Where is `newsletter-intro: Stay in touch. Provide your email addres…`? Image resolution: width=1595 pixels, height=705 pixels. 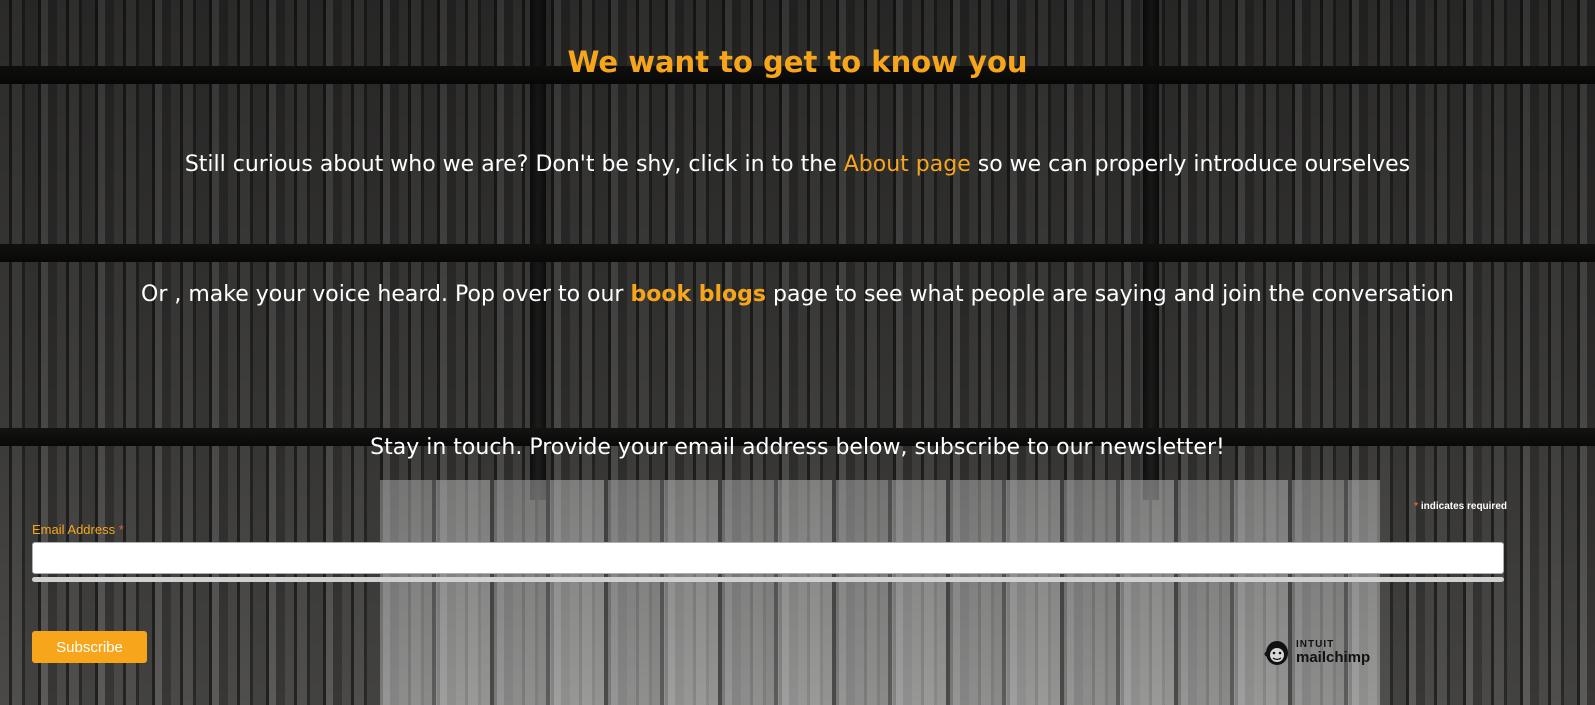
newsletter-intro: Stay in touch. Provide your email addres… is located at coordinates (797, 447).